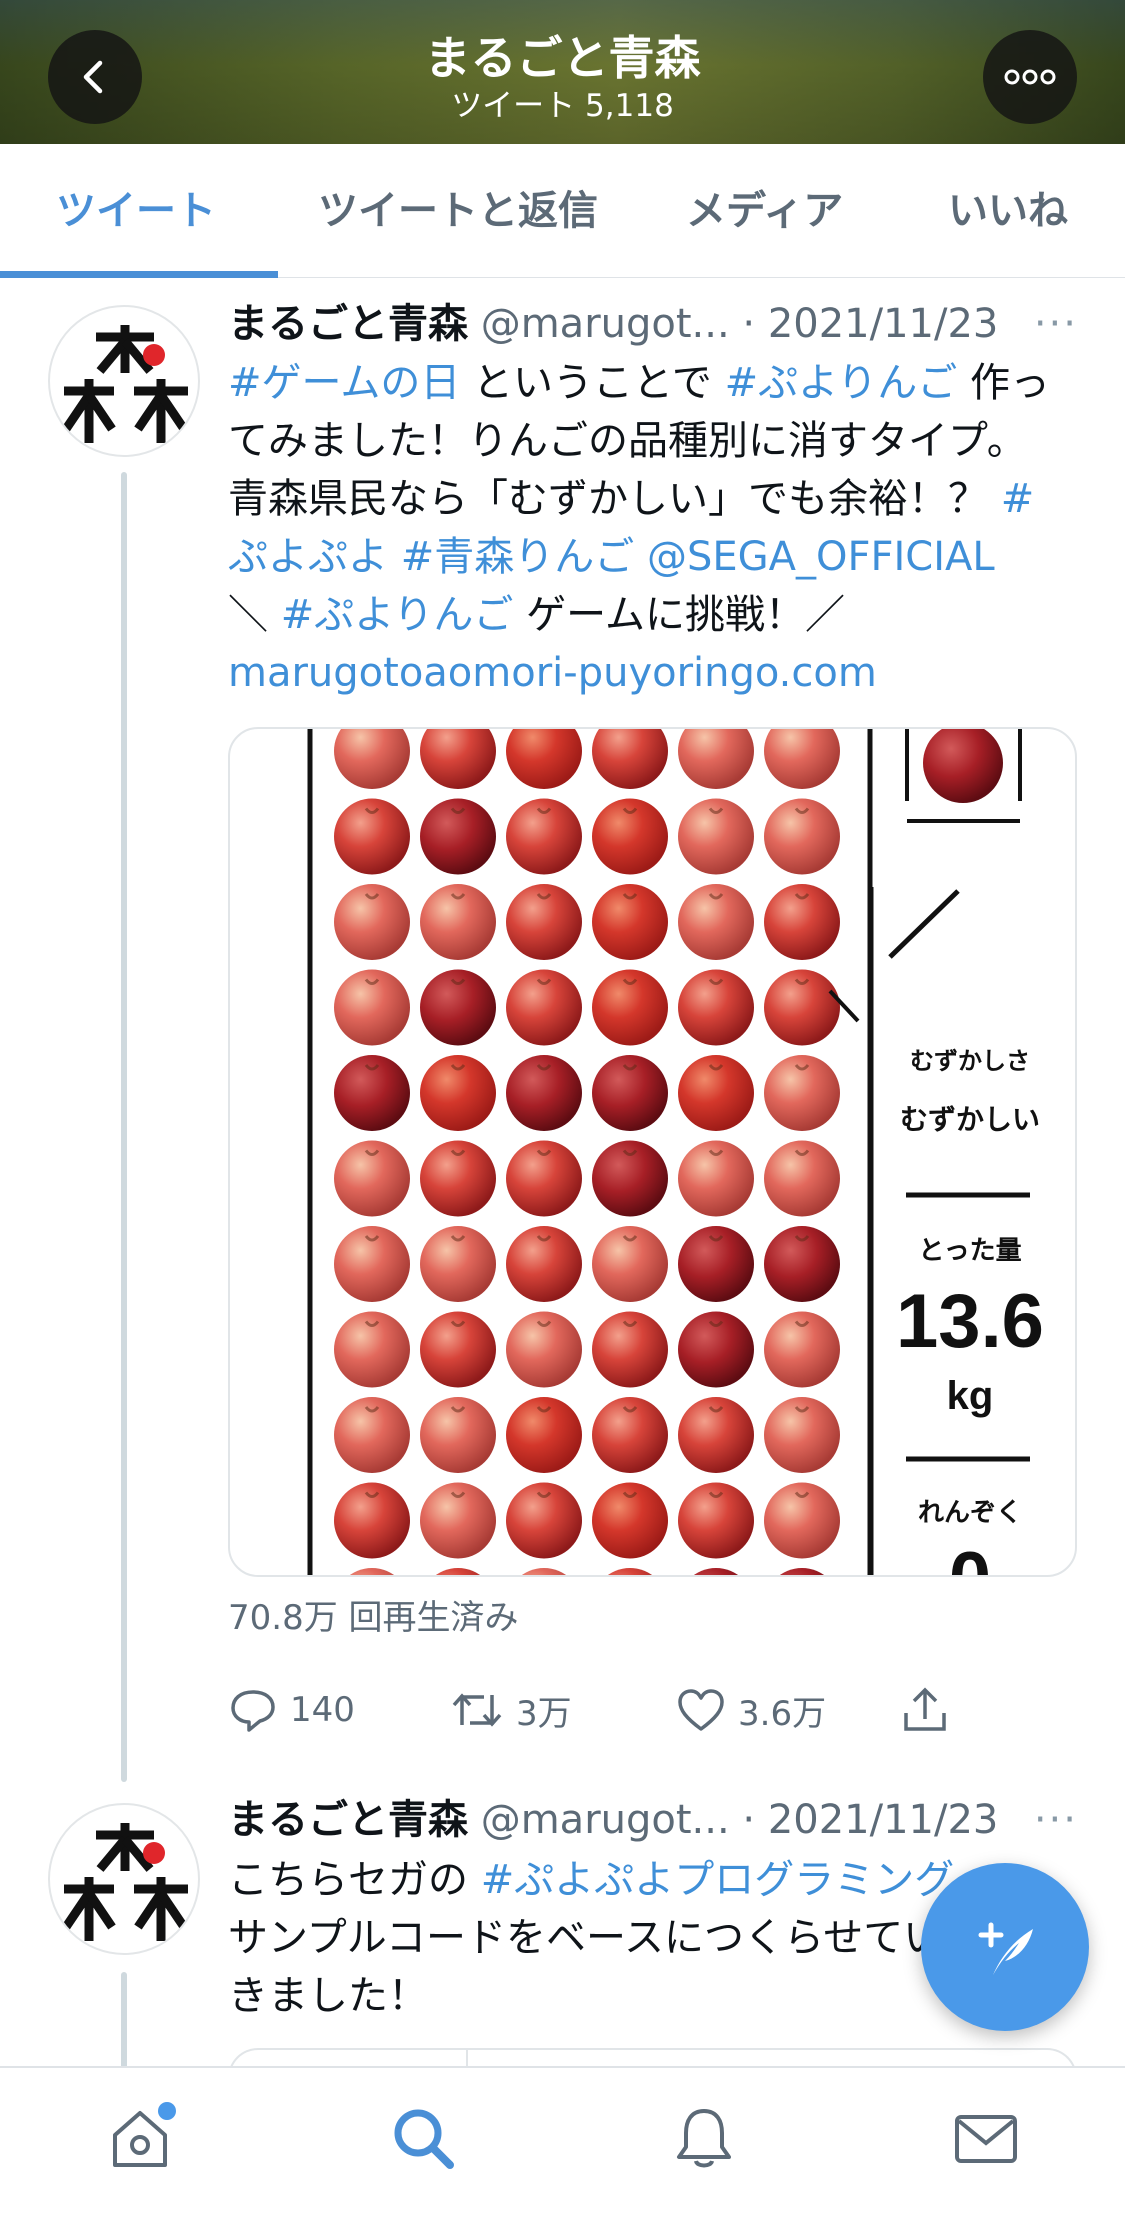 The width and height of the screenshot is (1125, 2232). I want to click on tweet-text-segment: ゲームに挑戦！／, so click(679, 615).